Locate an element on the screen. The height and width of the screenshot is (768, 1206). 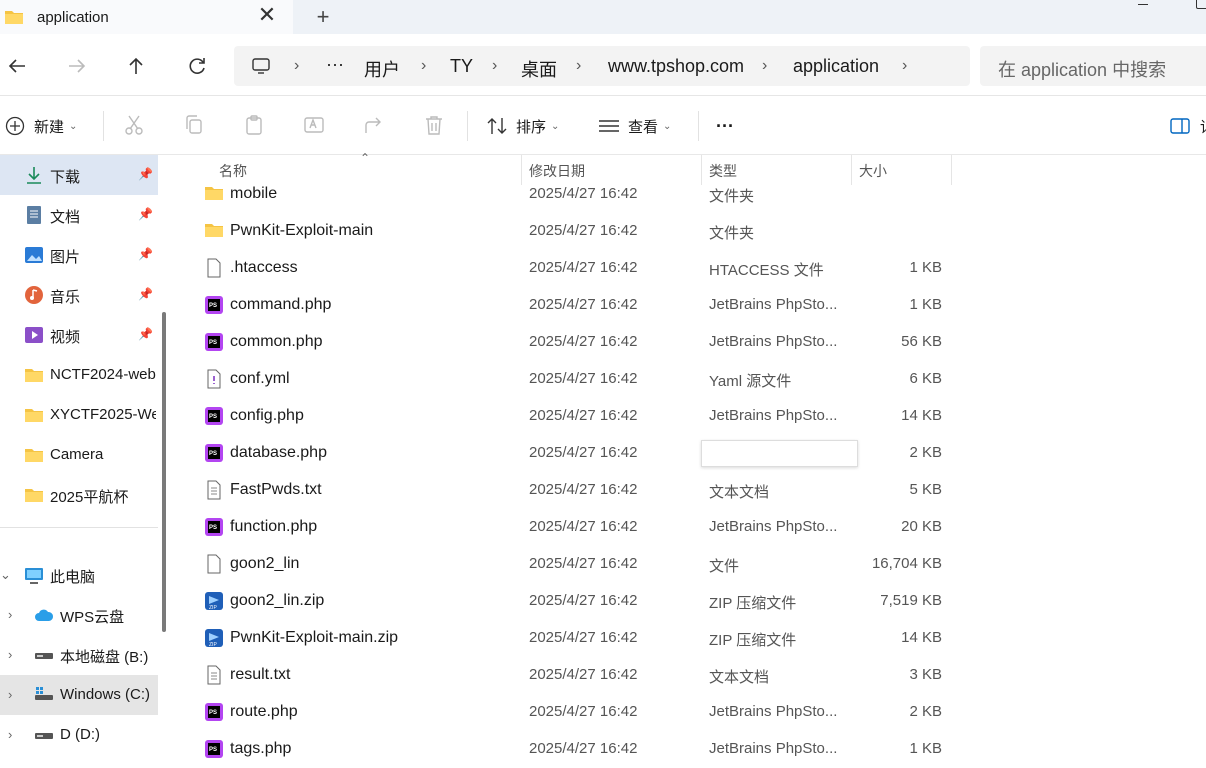
sidebar-item-videos: 视频 📌 is located at coordinates (79, 335).